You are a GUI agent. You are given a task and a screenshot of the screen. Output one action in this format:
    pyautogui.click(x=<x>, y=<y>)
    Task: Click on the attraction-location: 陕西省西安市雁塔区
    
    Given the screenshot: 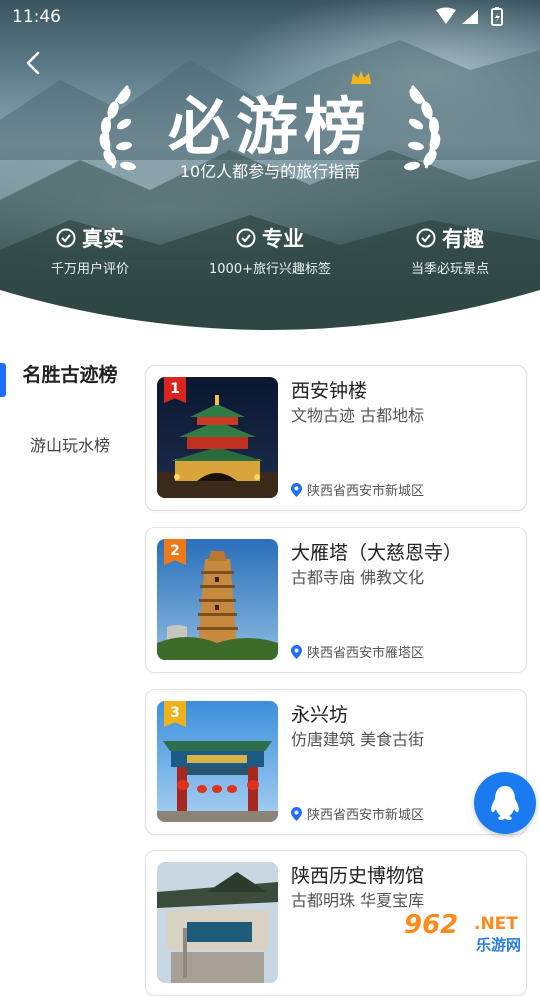 What is the action you would take?
    pyautogui.click(x=357, y=651)
    